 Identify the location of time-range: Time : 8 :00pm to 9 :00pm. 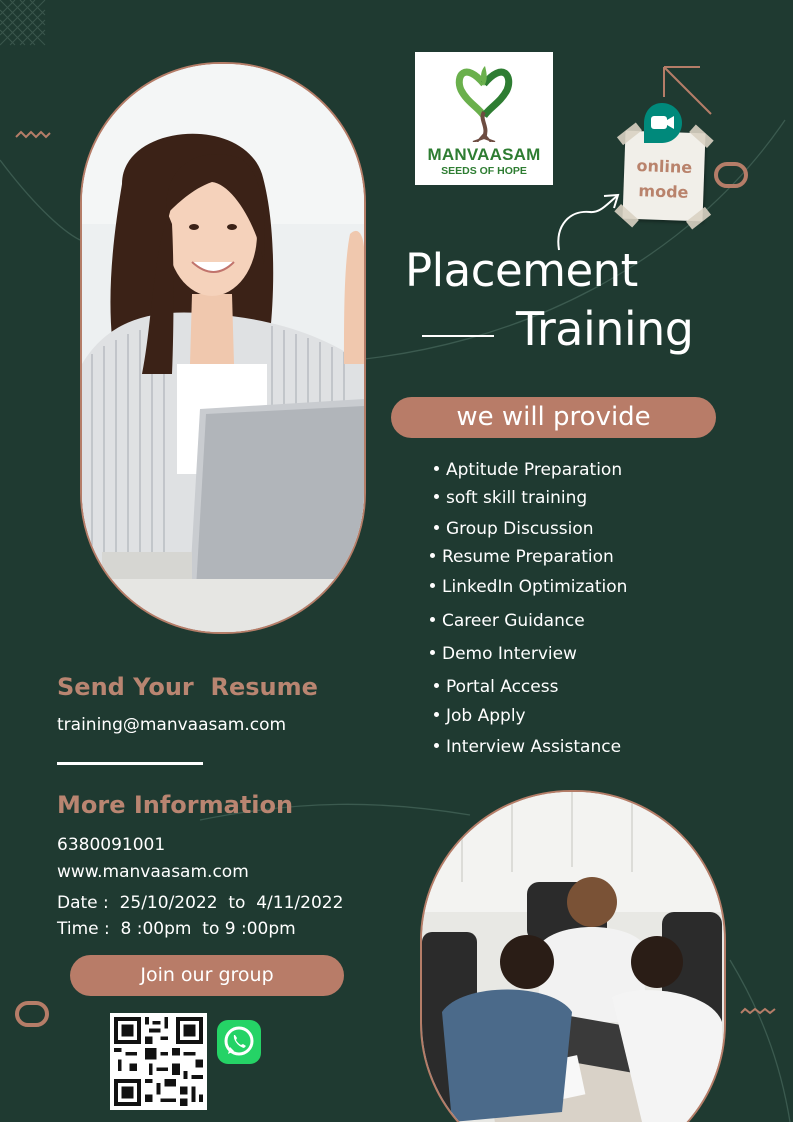
(176, 929).